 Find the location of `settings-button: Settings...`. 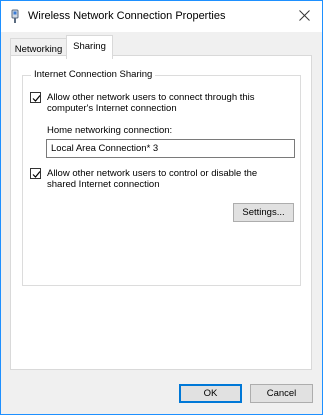

settings-button: Settings... is located at coordinates (263, 212).